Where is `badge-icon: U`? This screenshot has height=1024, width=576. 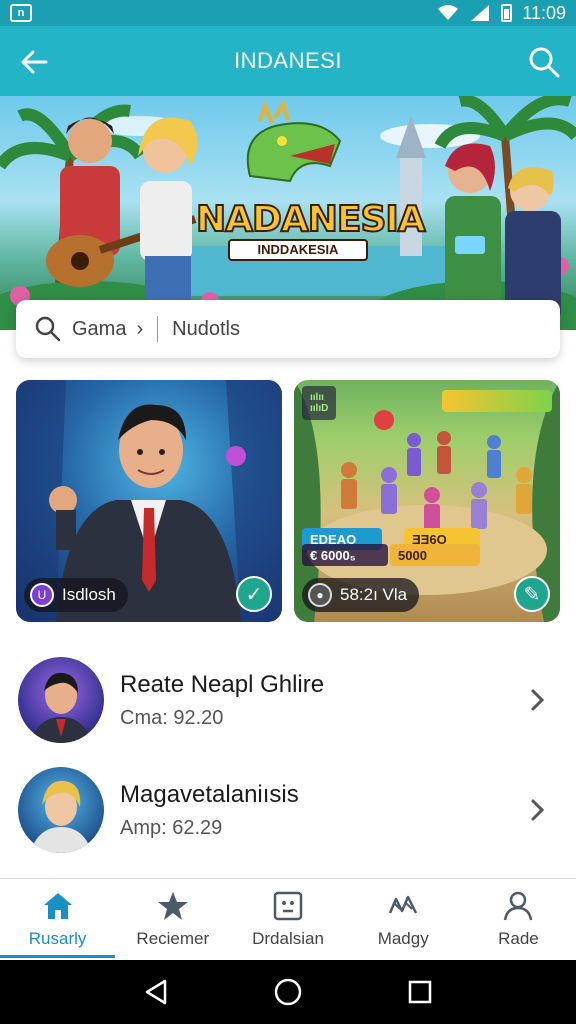
badge-icon: U is located at coordinates (42, 595).